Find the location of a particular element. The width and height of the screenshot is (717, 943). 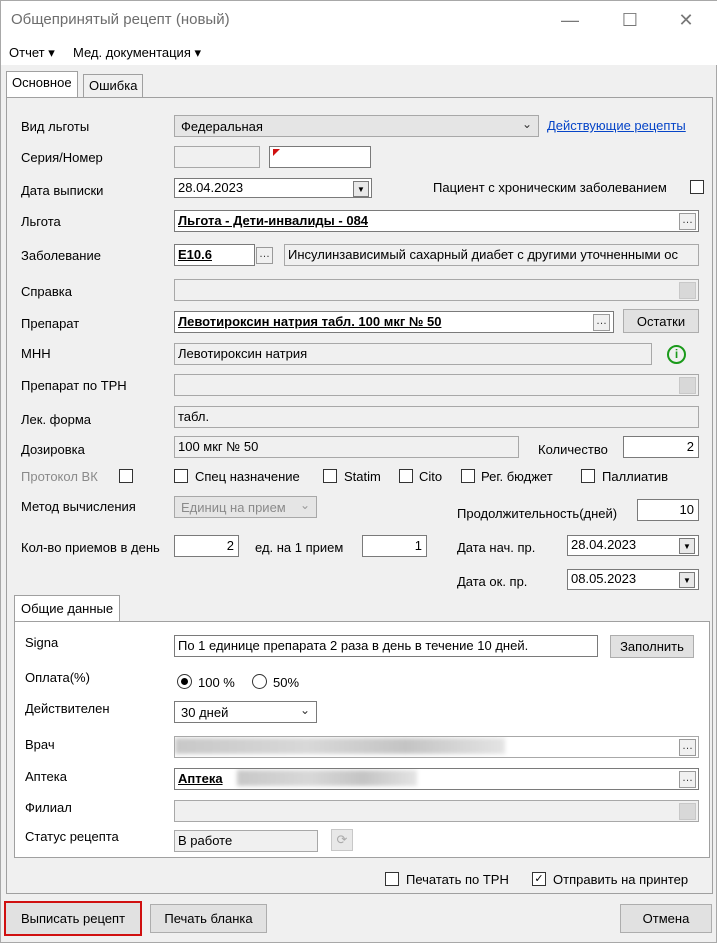

start-date-dropdown-icon: ▼ is located at coordinates (687, 546).